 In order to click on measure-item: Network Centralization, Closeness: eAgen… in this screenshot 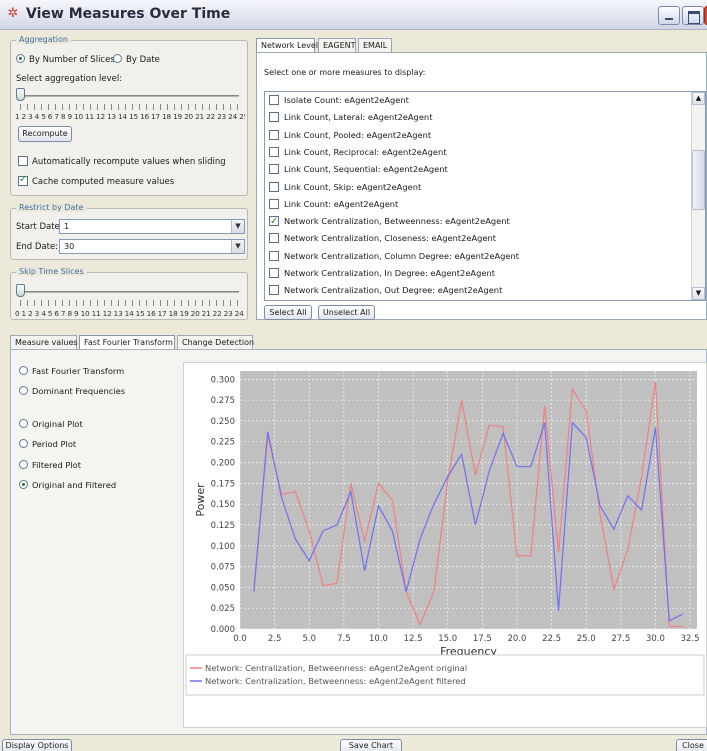, I will do `click(382, 238)`.